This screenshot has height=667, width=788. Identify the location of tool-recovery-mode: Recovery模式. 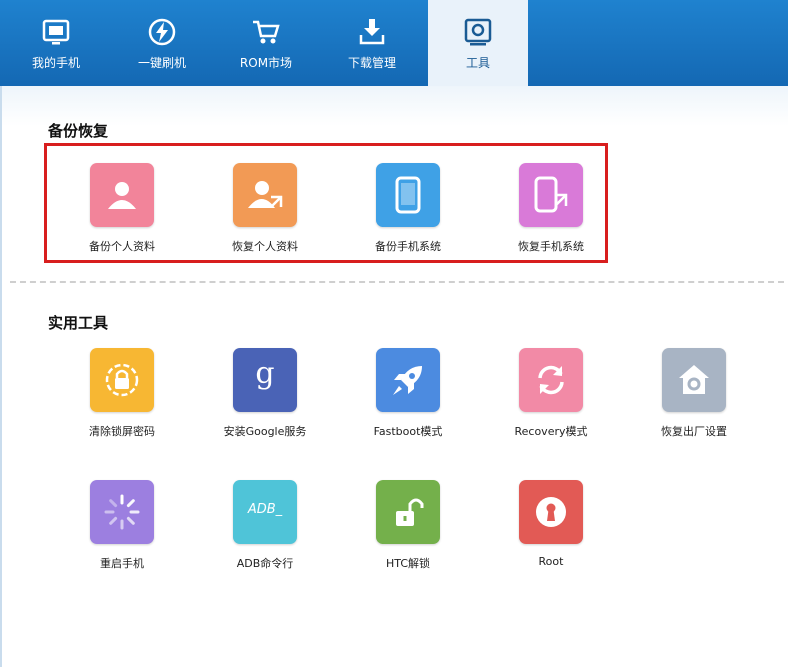
(551, 403).